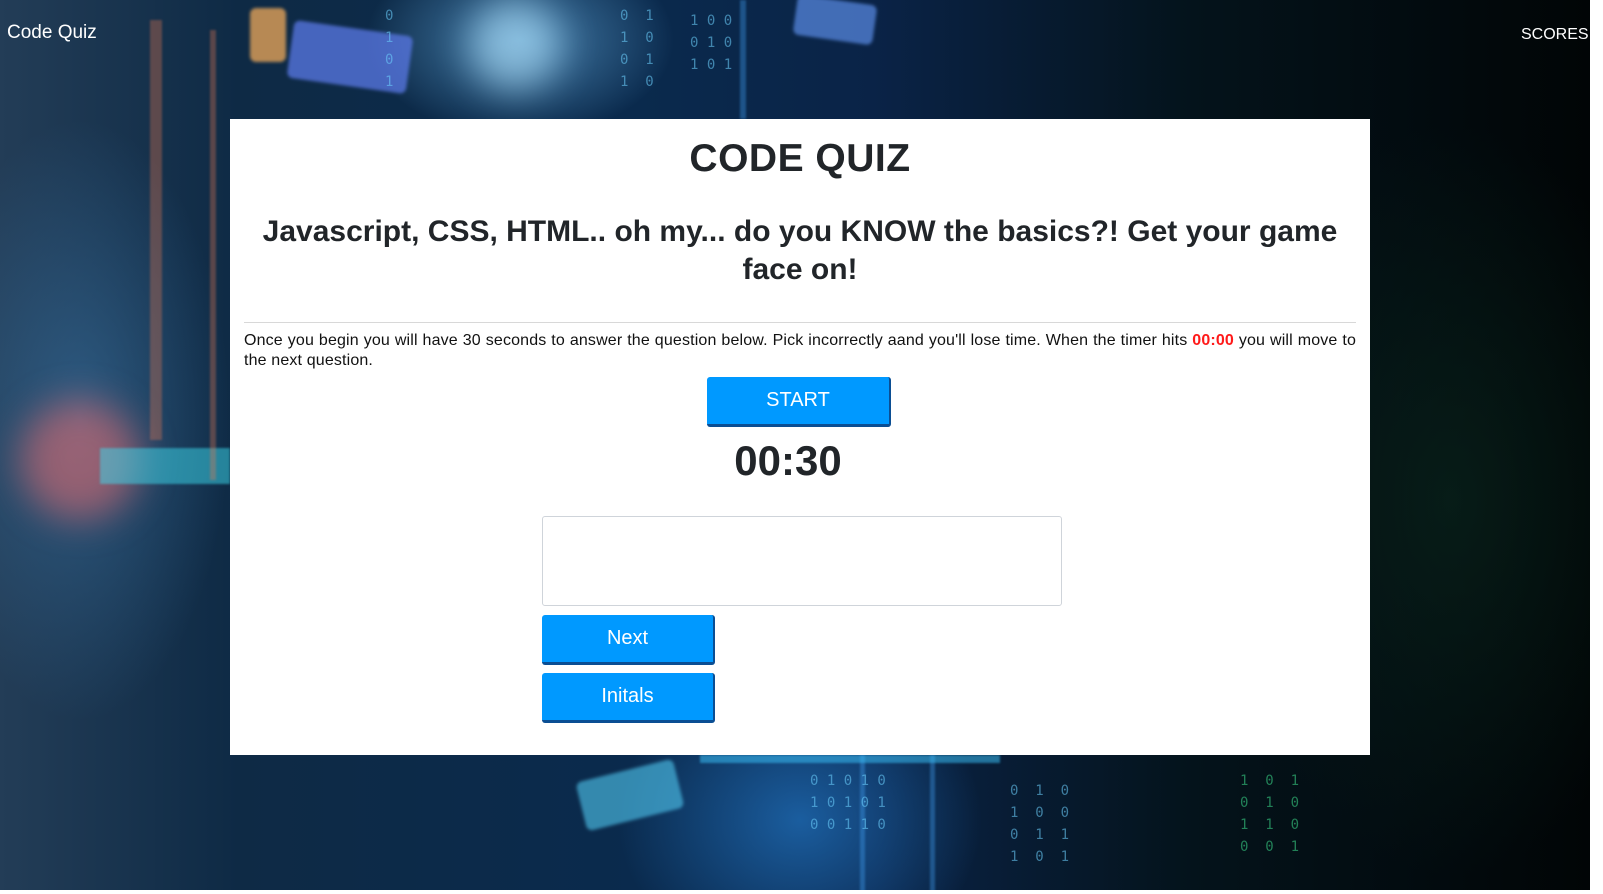 This screenshot has width=1603, height=894. Describe the element at coordinates (515, 45) in the screenshot. I see `background-glow` at that location.